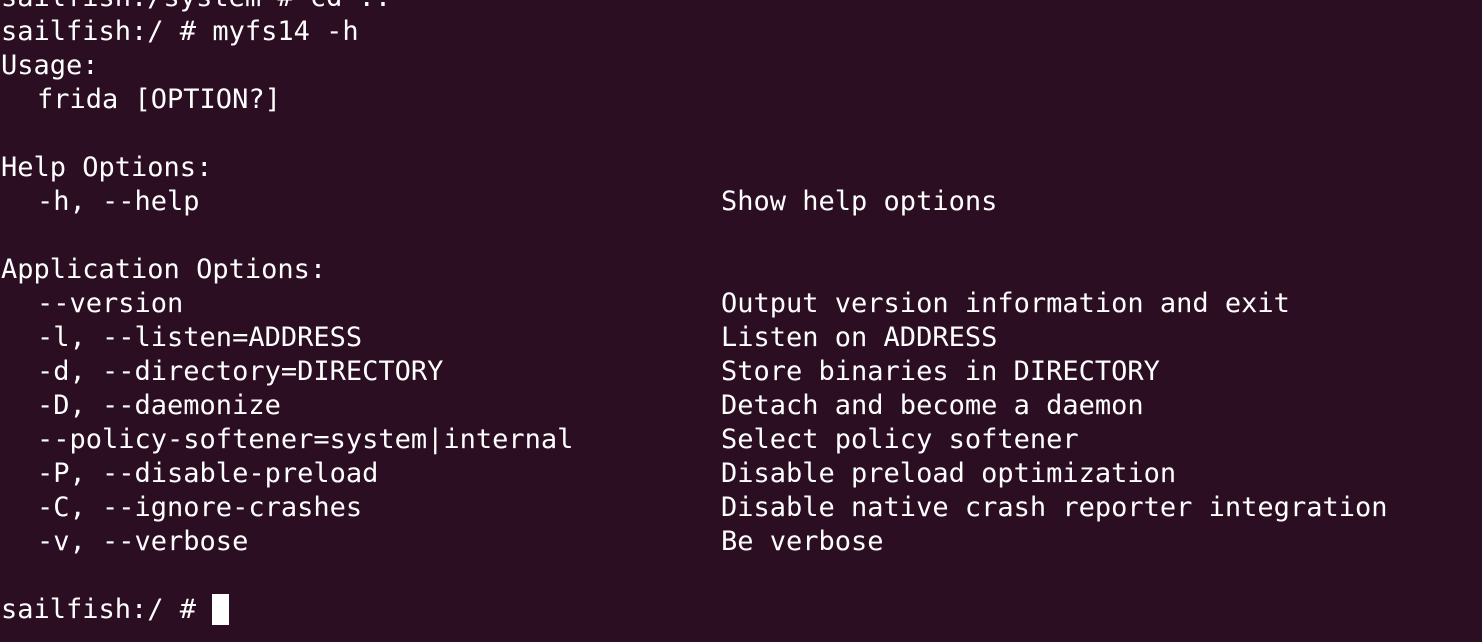 This screenshot has height=642, width=1482. What do you see at coordinates (499, 202) in the screenshot?
I see `help-option-row: -h, --help Show help options` at bounding box center [499, 202].